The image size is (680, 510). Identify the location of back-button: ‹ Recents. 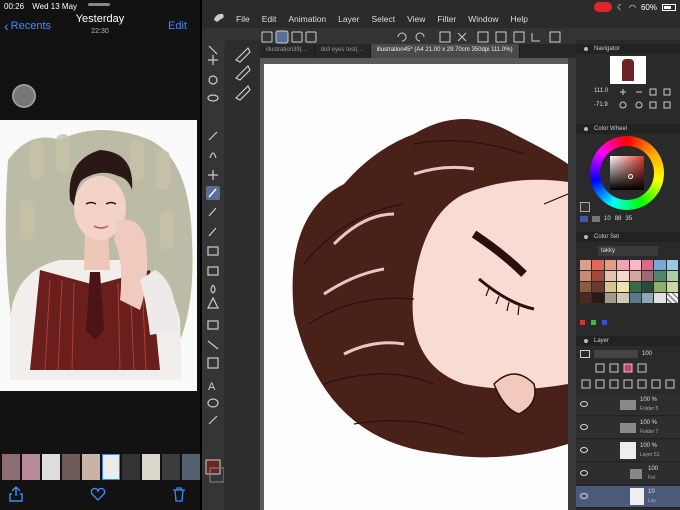
(27, 26).